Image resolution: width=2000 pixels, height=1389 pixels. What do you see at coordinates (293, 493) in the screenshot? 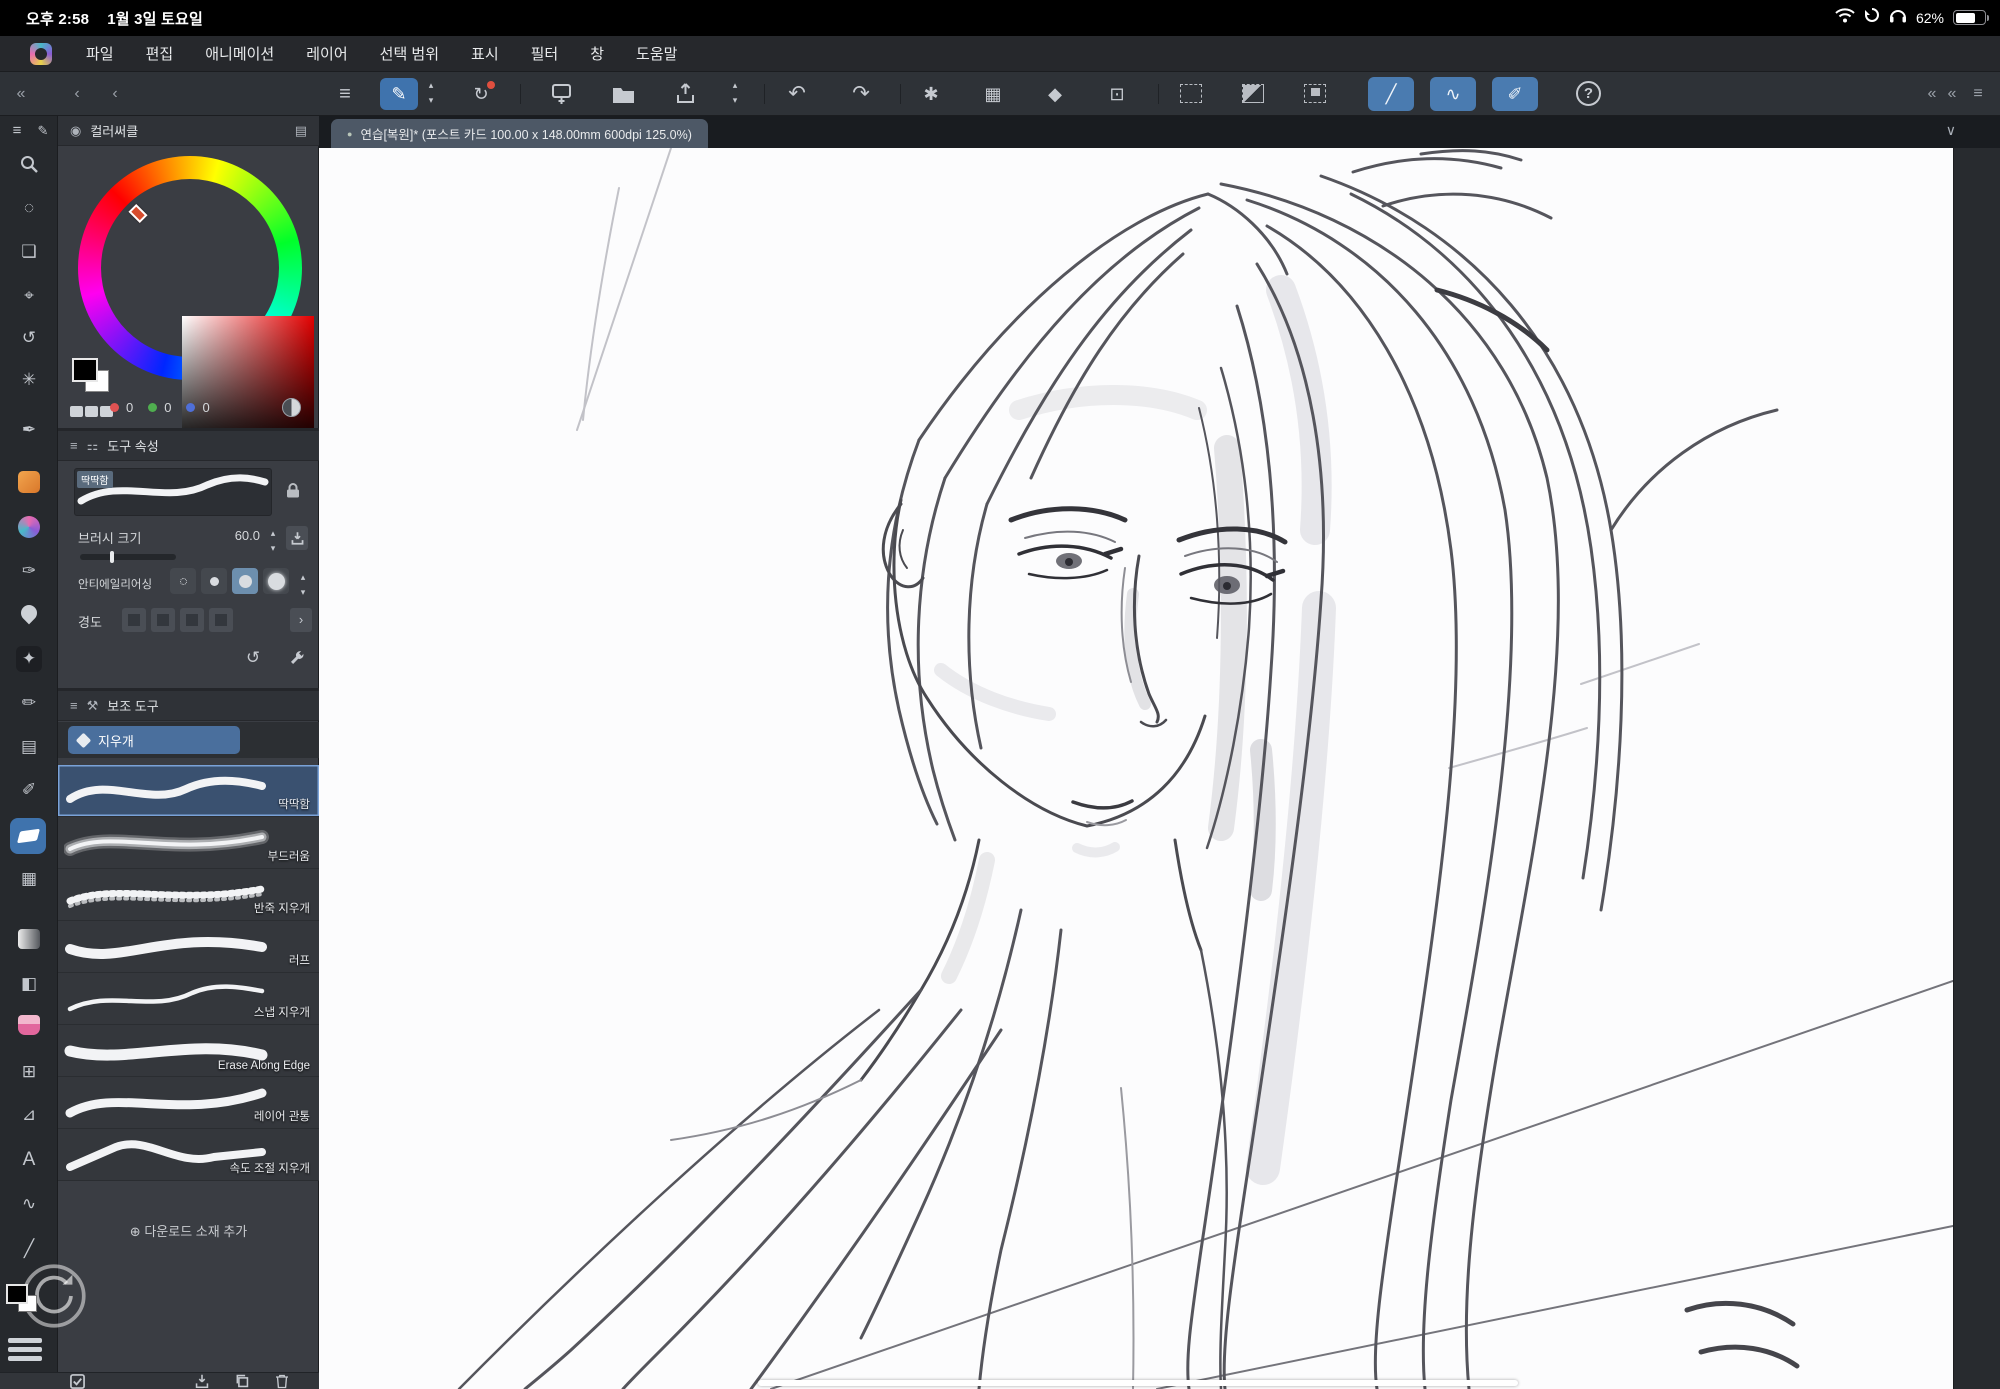
I see `lock-icon` at bounding box center [293, 493].